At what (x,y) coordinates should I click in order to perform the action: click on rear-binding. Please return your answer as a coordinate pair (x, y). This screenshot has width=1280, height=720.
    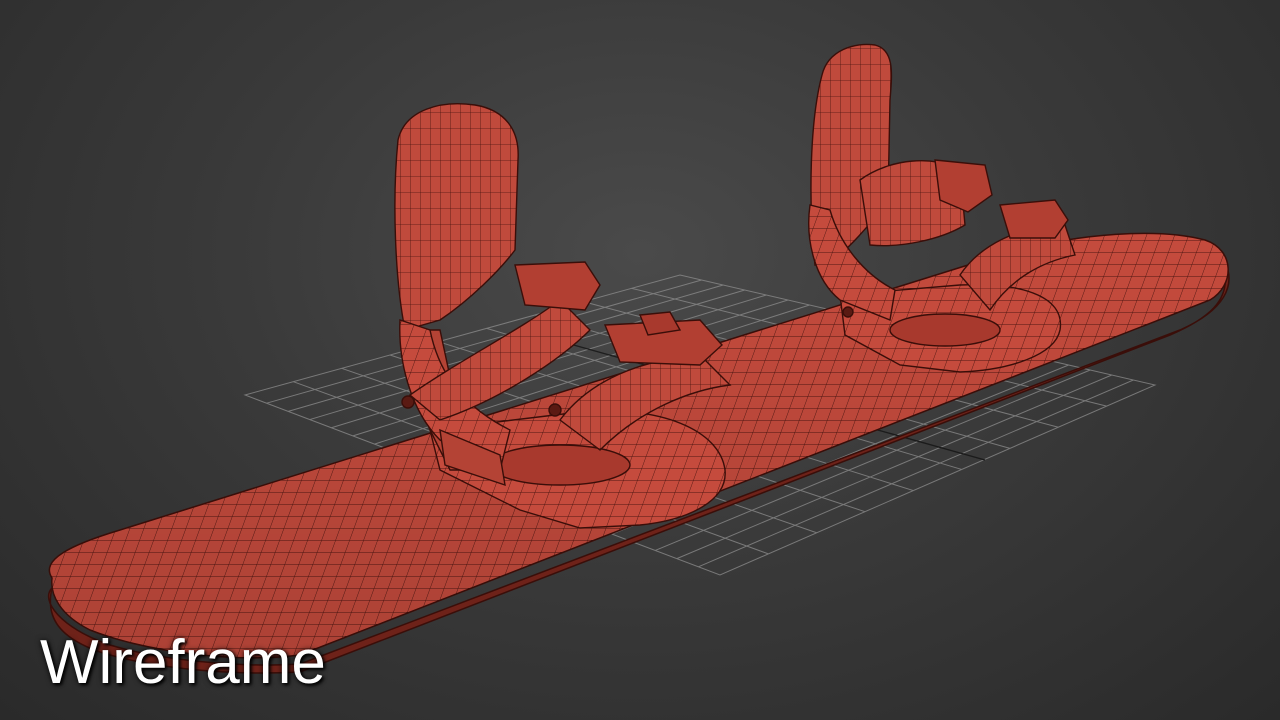
    Looking at the image, I should click on (942, 208).